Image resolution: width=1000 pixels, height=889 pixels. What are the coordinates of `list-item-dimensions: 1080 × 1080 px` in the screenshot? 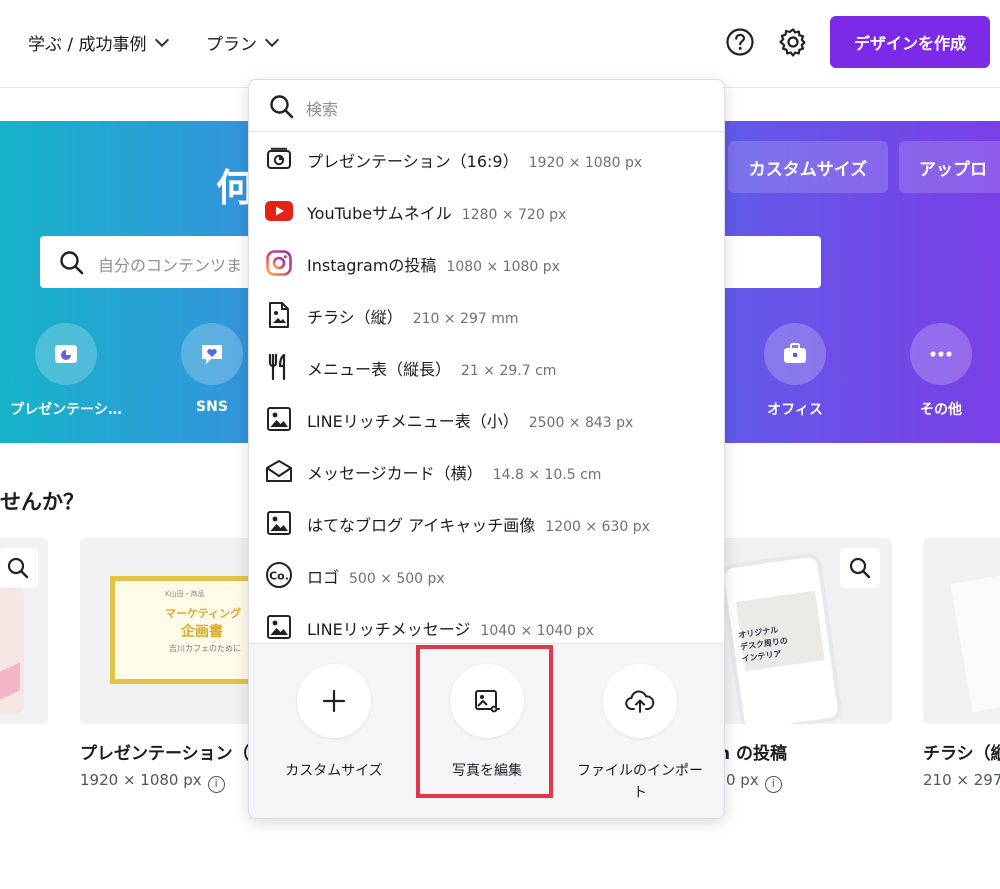 It's located at (503, 267).